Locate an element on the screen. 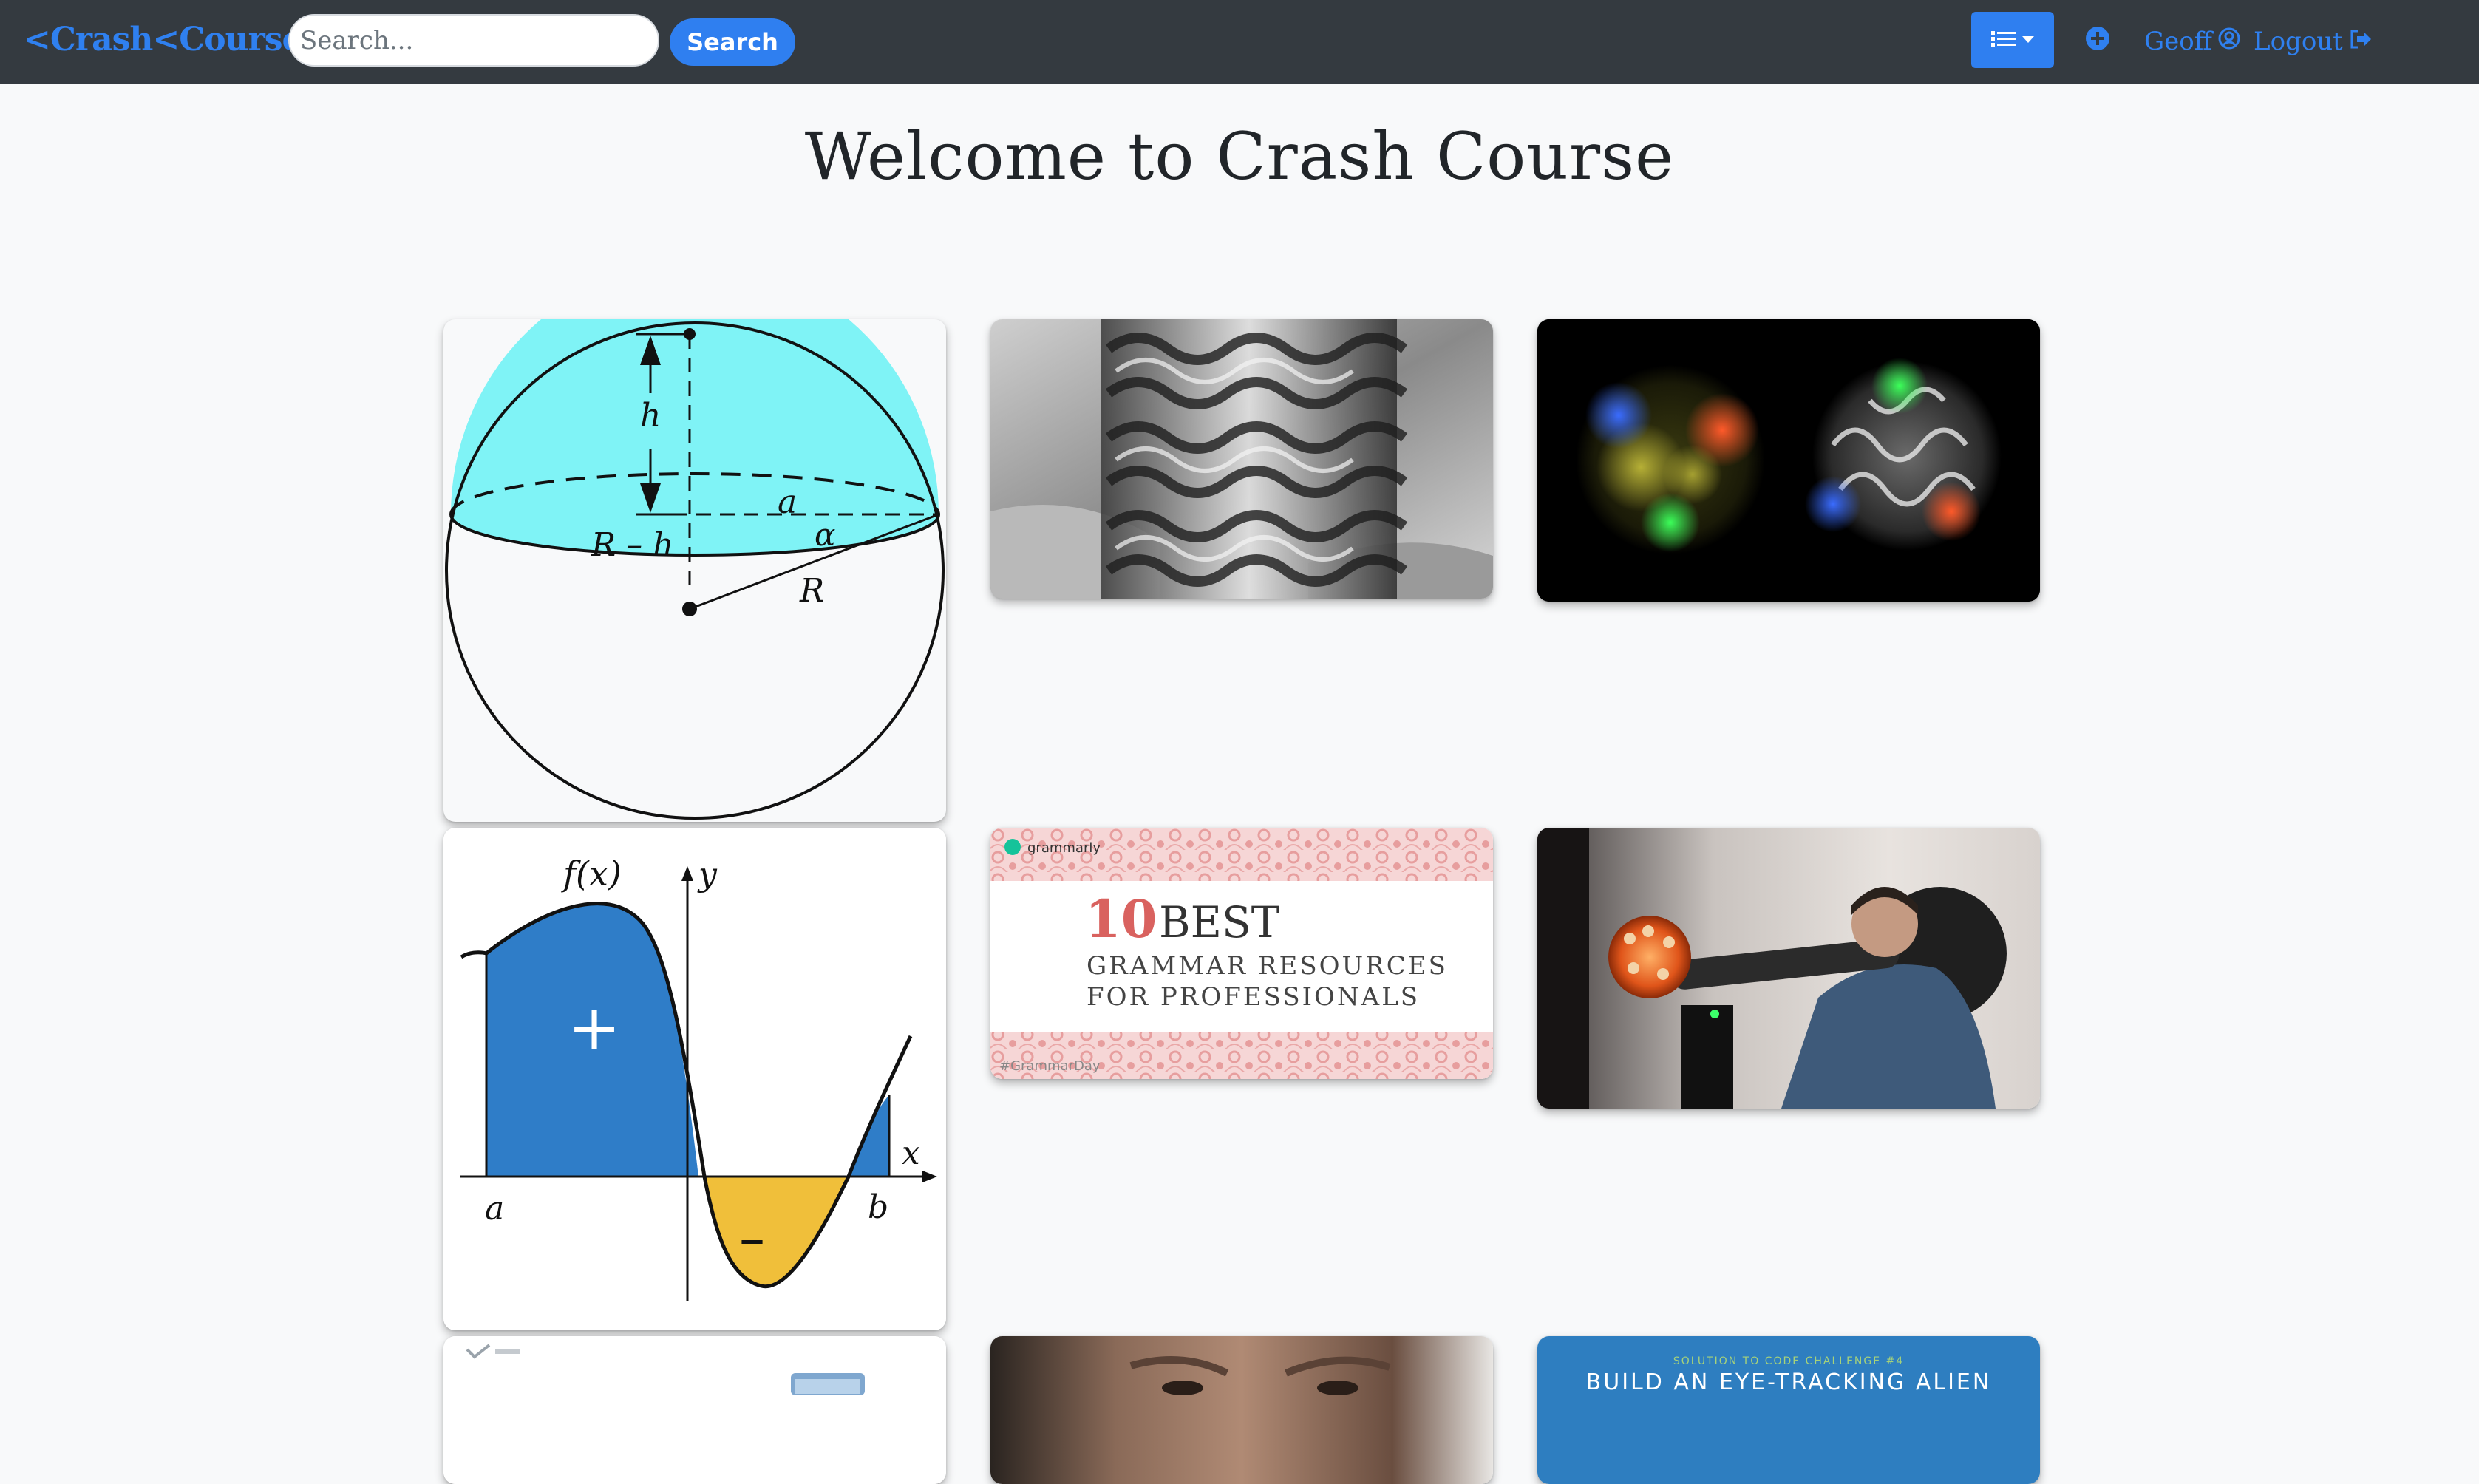  label-alpha: α is located at coordinates (825, 535).